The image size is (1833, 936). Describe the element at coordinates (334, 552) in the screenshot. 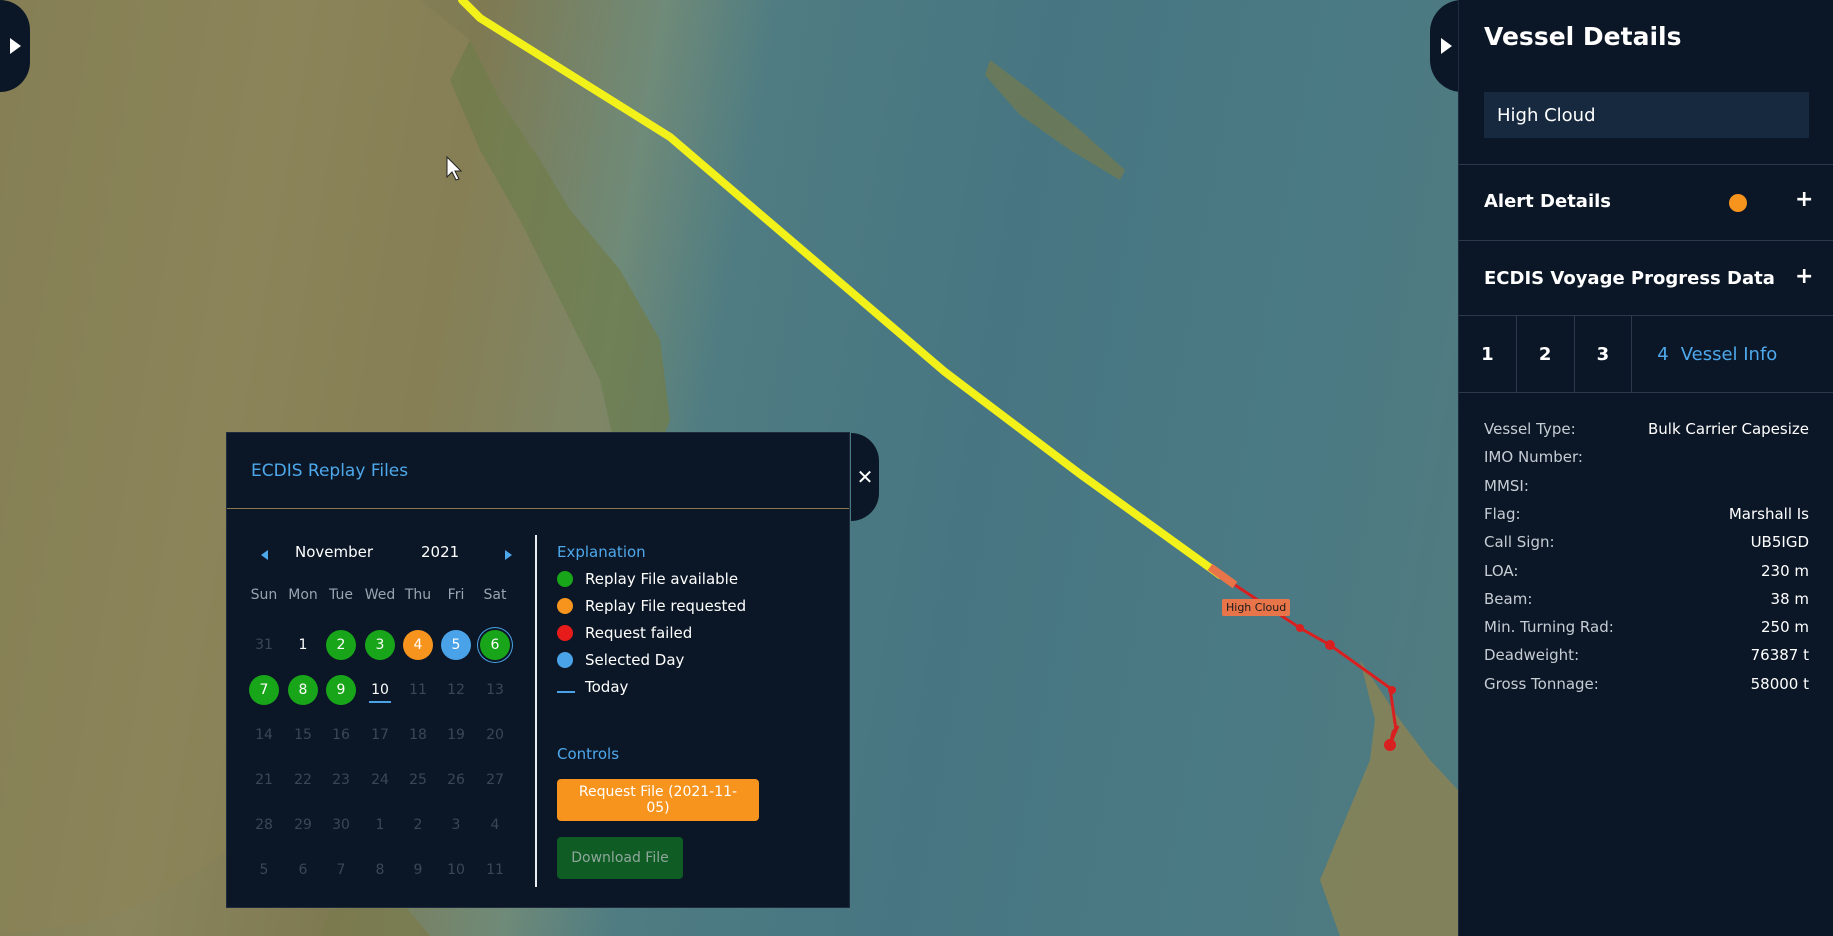

I see `calendar-month: November` at that location.